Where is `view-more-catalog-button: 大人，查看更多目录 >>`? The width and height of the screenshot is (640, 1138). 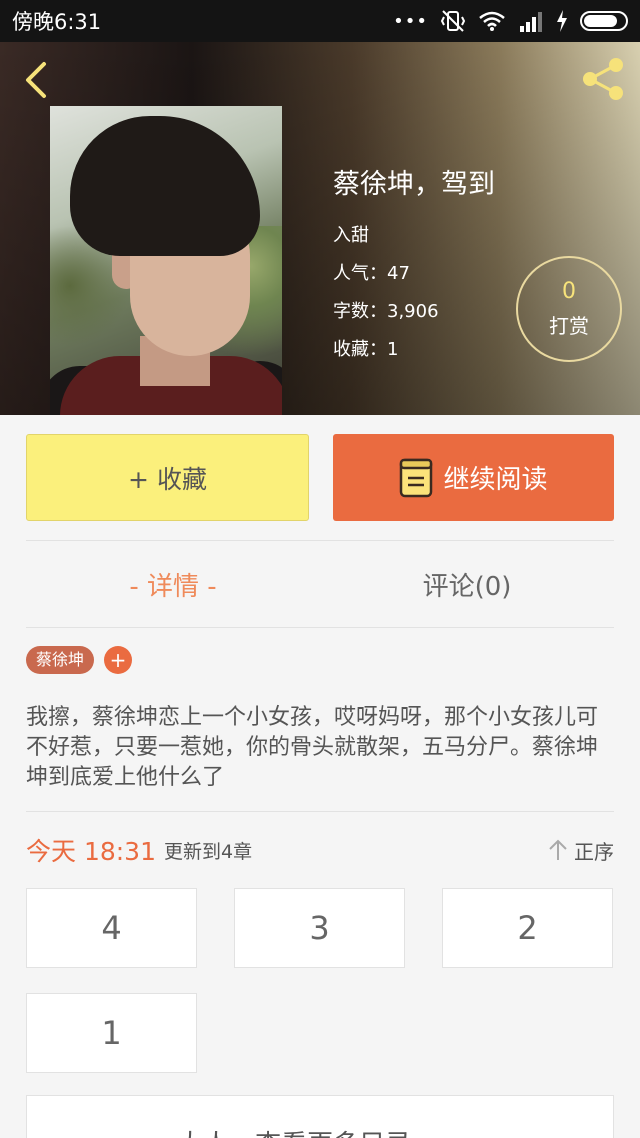
view-more-catalog-button: 大人，查看更多目录 >> is located at coordinates (320, 1116).